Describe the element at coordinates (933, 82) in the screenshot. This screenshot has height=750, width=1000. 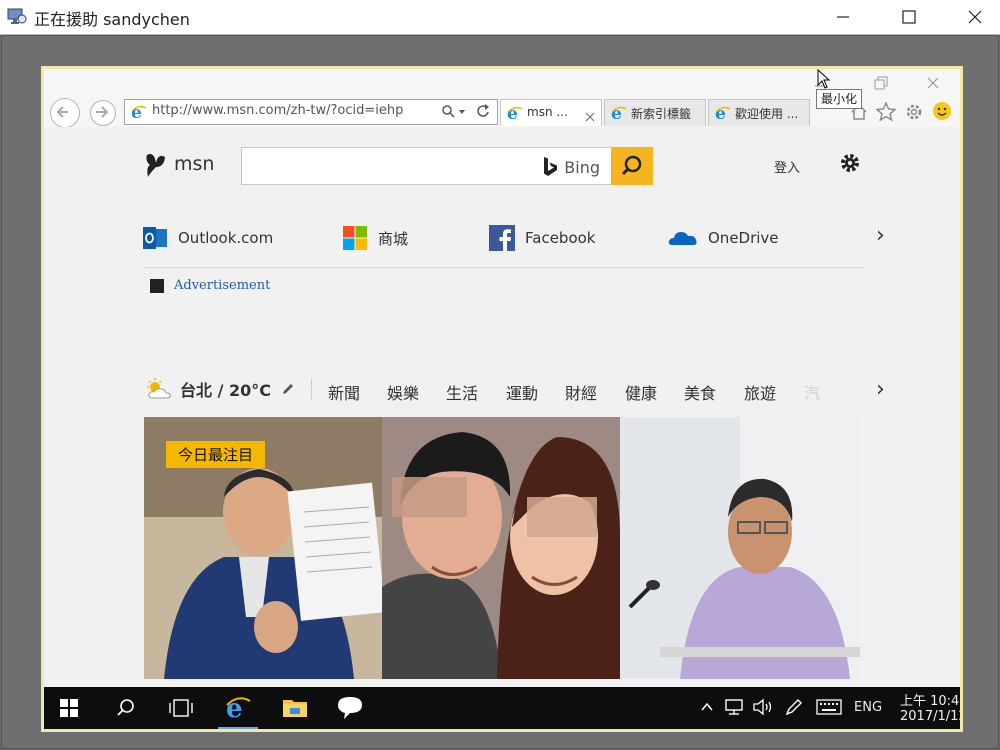
I see `browser-close-button` at that location.